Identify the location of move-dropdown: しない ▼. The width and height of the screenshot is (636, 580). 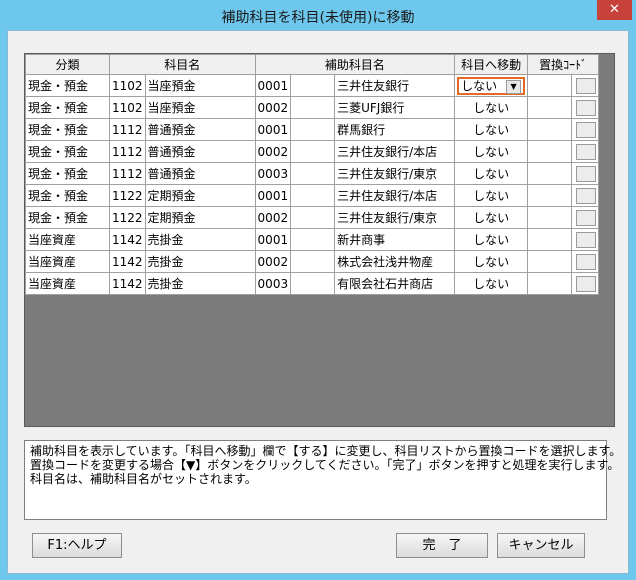
(491, 85).